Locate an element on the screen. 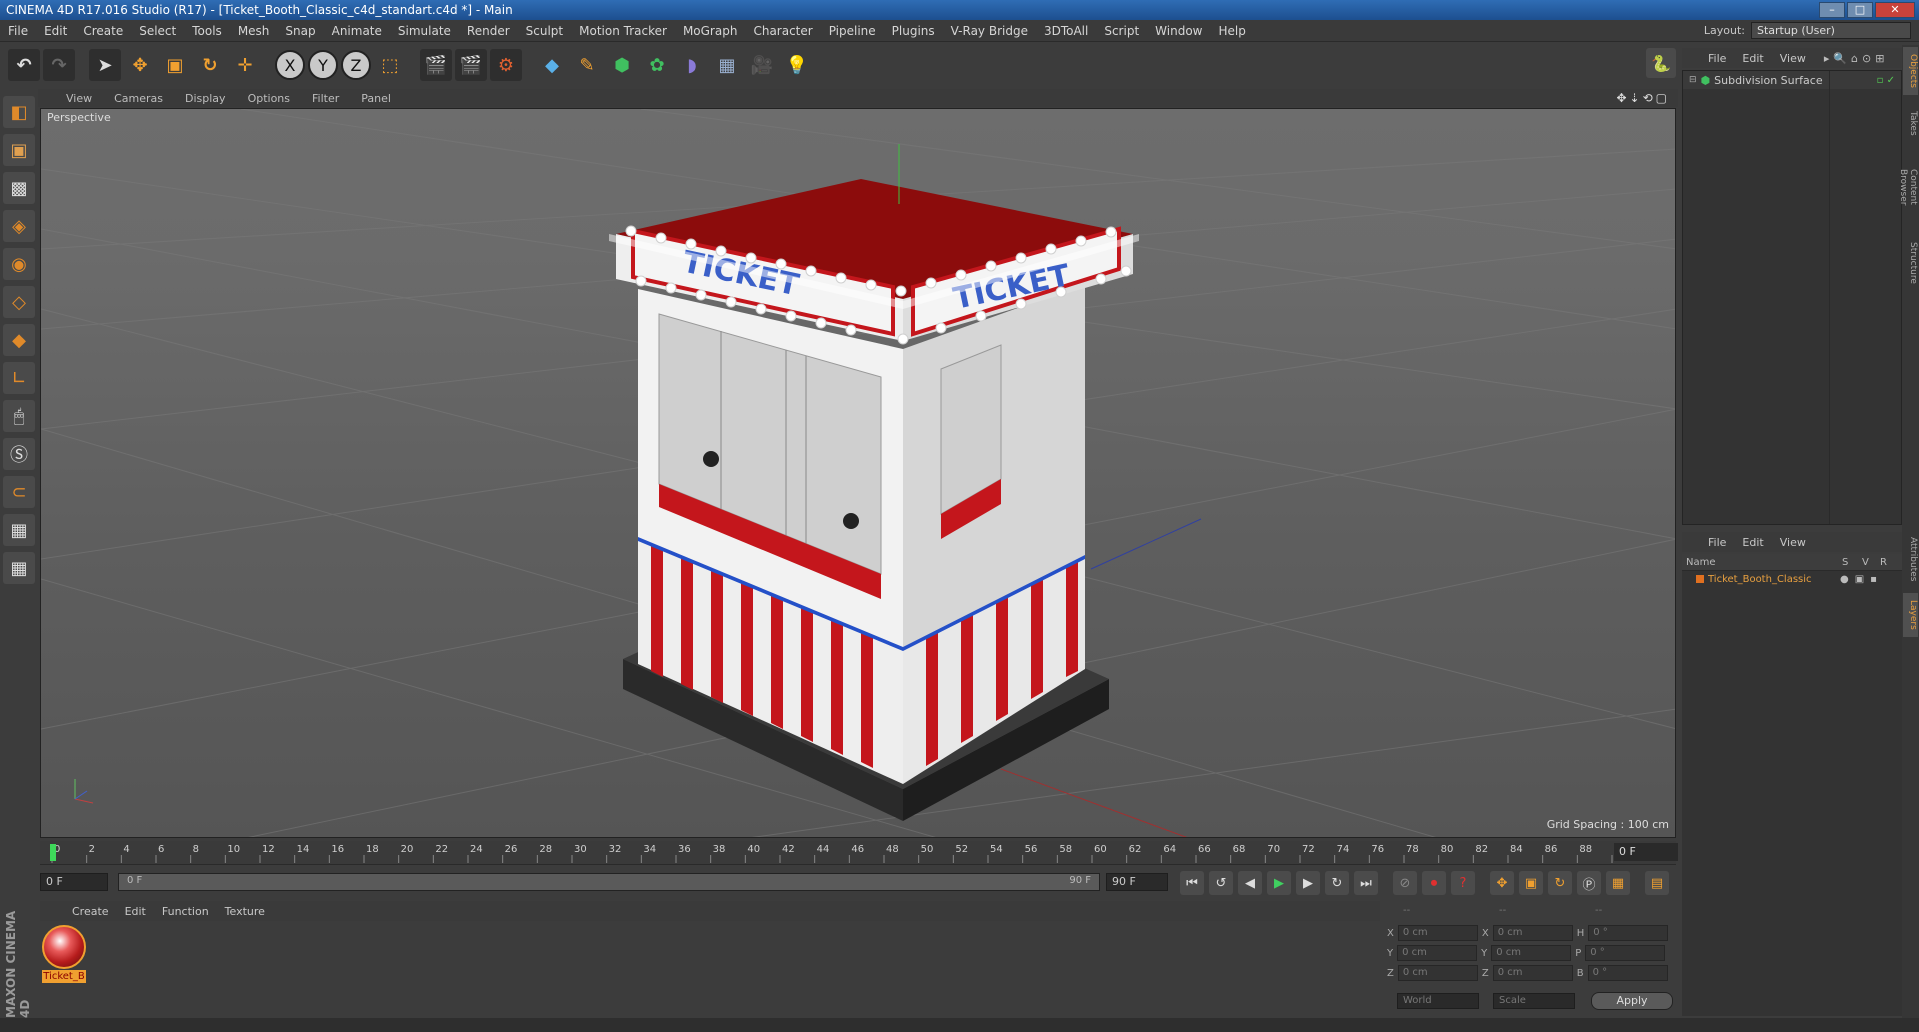 The image size is (1919, 1032). size-x-field: 0 cm is located at coordinates (1532, 933).